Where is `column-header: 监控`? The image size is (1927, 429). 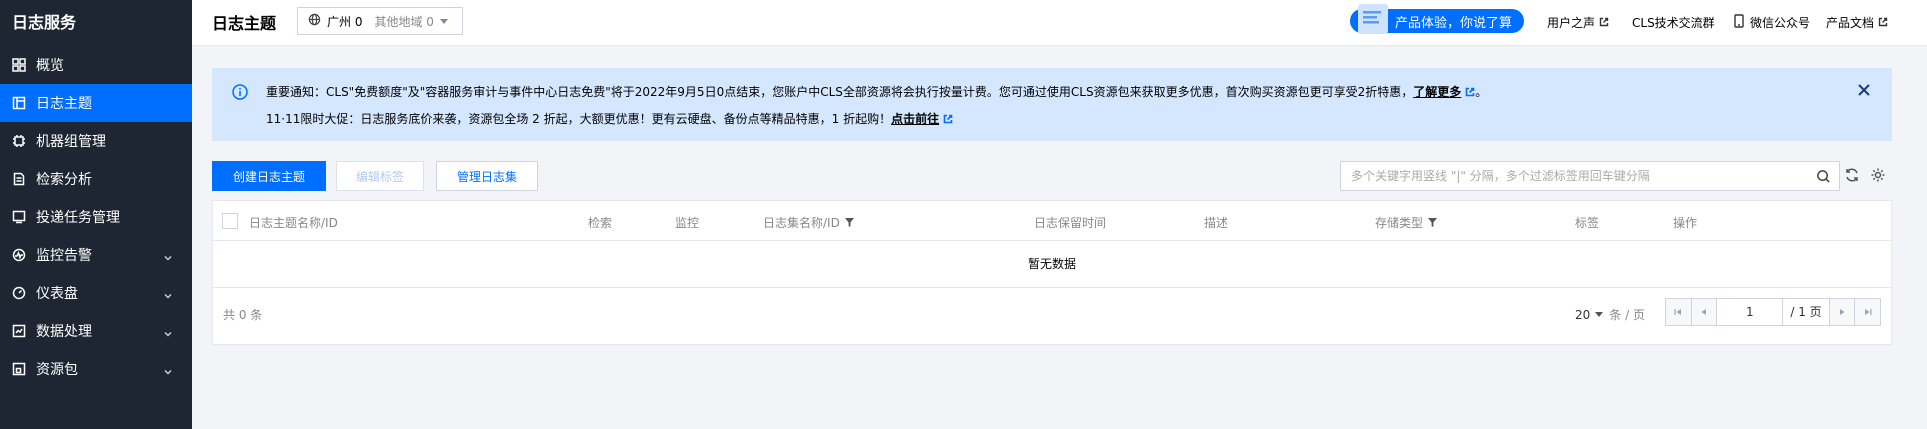
column-header: 监控 is located at coordinates (687, 223).